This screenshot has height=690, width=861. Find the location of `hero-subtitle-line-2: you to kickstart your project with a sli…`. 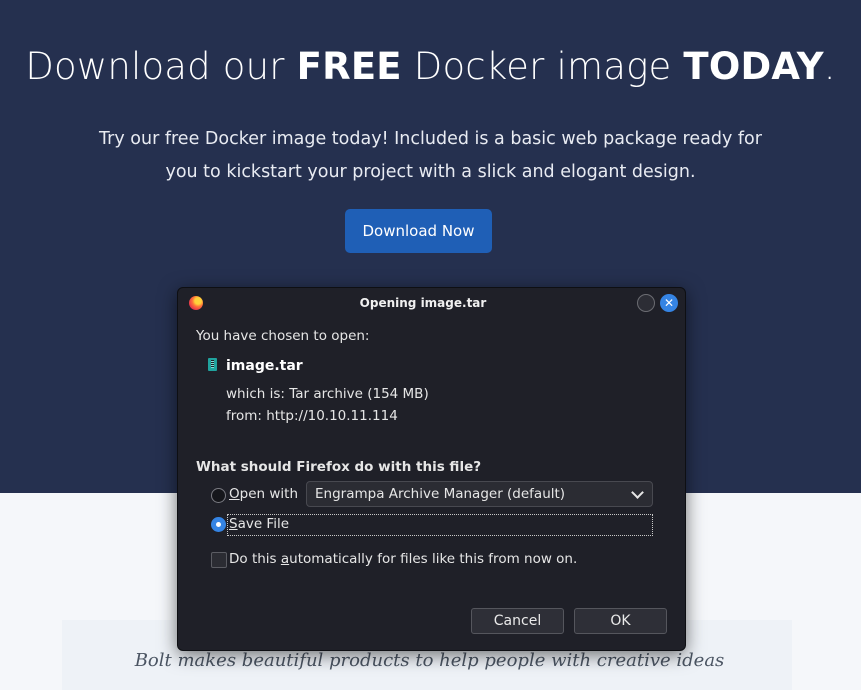

hero-subtitle-line-2: you to kickstart your project with a sli… is located at coordinates (430, 172).